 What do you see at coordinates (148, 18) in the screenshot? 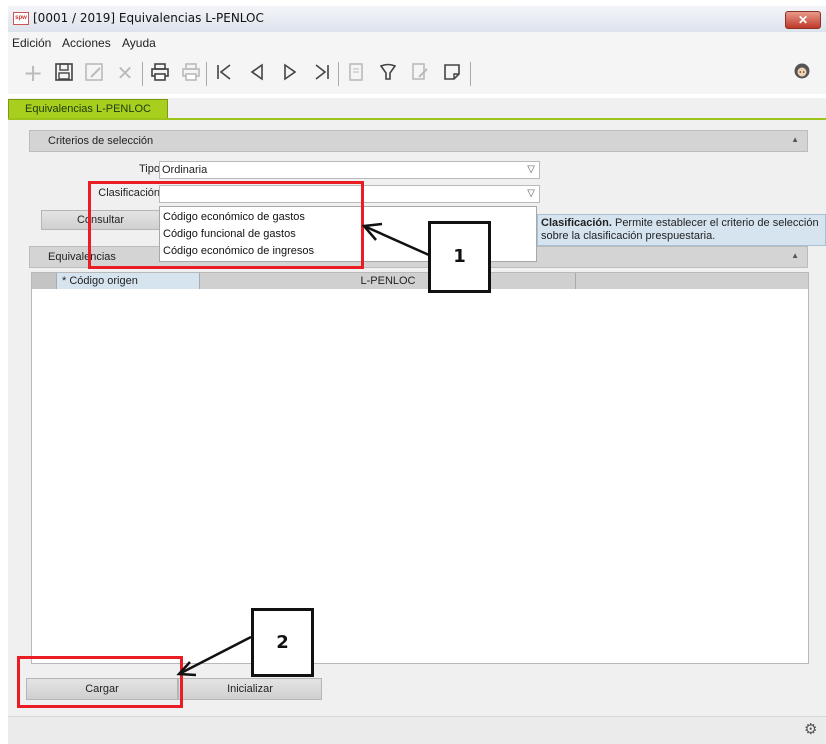
I see `window-title: [0001 / 2019] Equivalencias L-PENLOC` at bounding box center [148, 18].